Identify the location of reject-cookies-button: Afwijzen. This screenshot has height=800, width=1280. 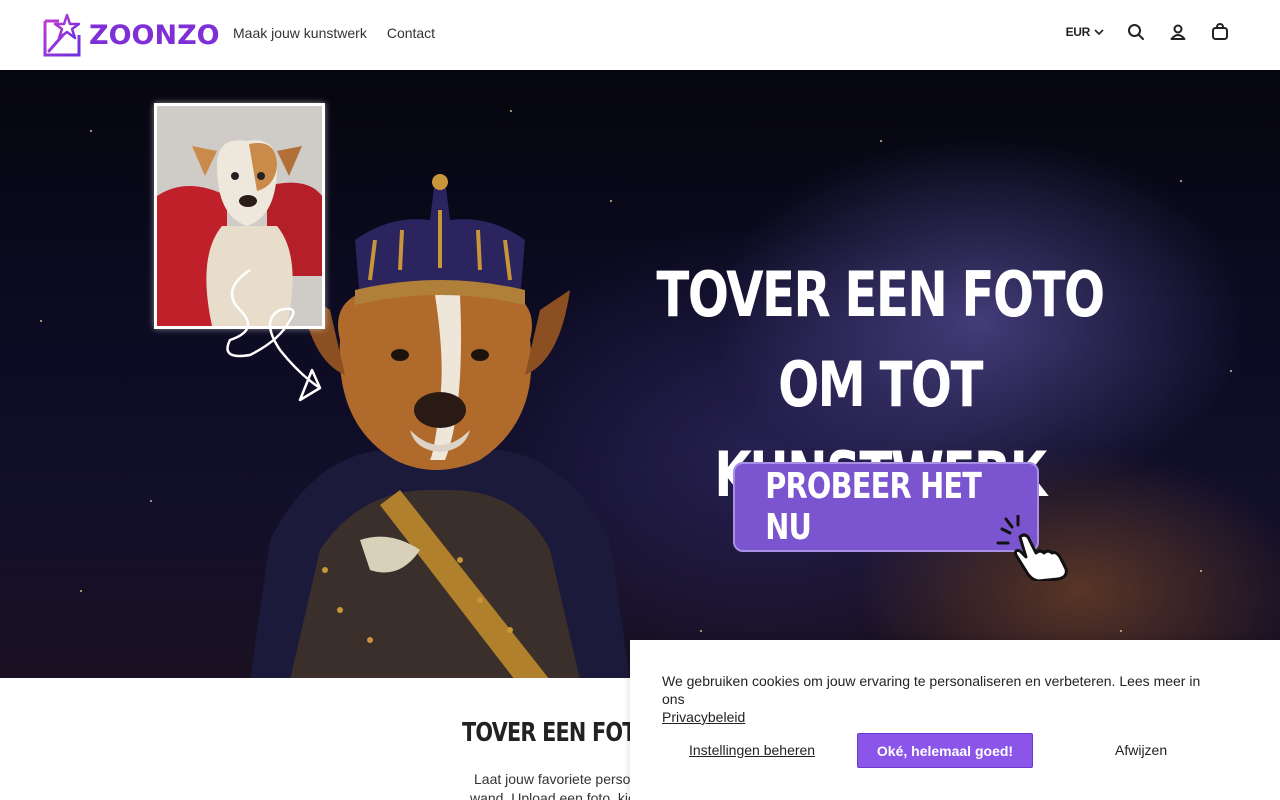
(1141, 750).